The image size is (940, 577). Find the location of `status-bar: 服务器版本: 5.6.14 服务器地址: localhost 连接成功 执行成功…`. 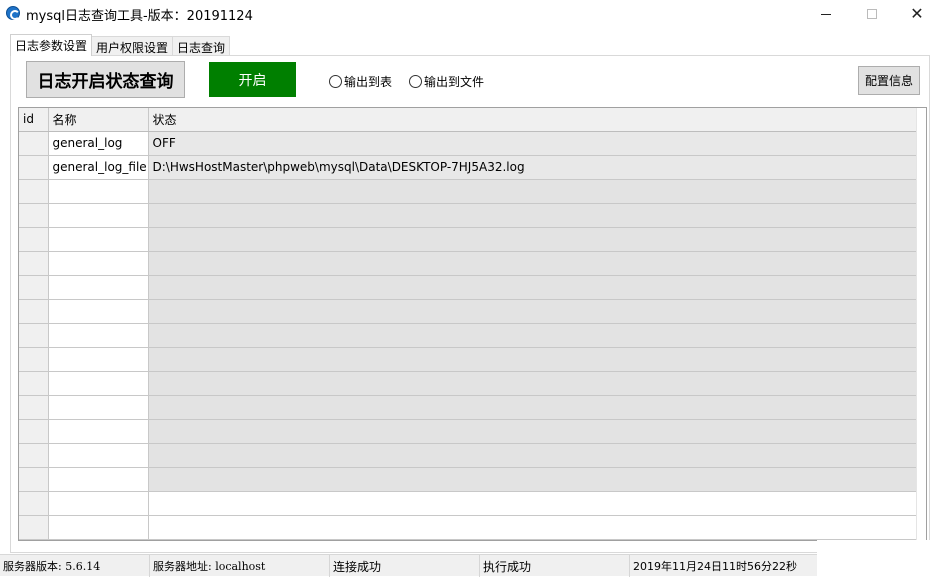

status-bar: 服务器版本: 5.6.14 服务器地址: localhost 连接成功 执行成功… is located at coordinates (470, 565).